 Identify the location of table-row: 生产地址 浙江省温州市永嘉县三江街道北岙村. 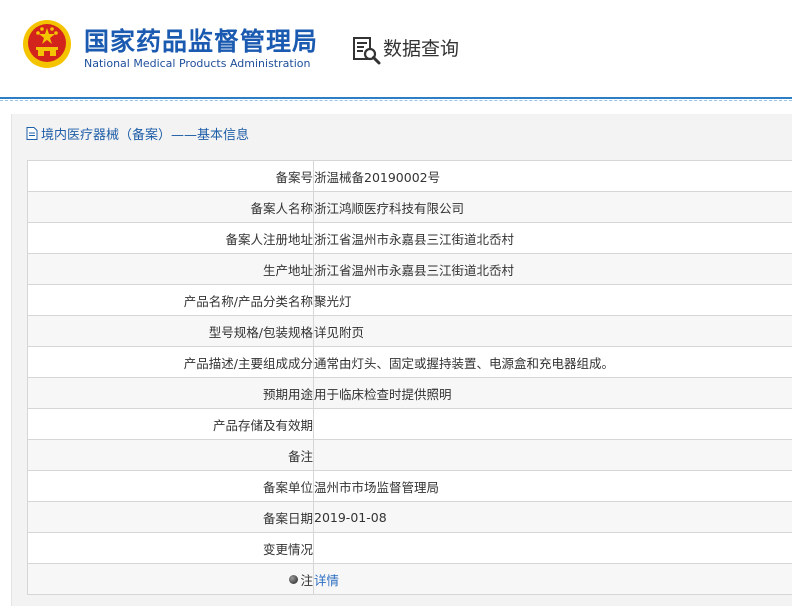
(409, 269).